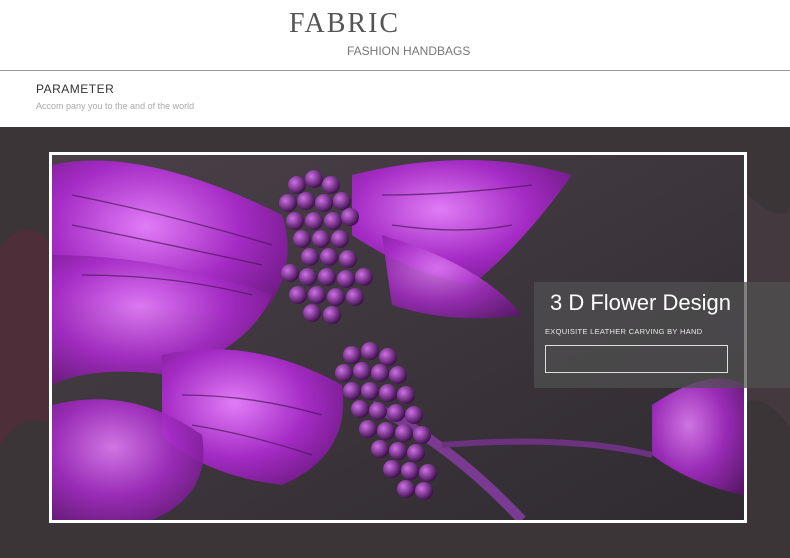 The width and height of the screenshot is (790, 558). Describe the element at coordinates (640, 302) in the screenshot. I see `feature-title: 3 D Flower Design` at that location.